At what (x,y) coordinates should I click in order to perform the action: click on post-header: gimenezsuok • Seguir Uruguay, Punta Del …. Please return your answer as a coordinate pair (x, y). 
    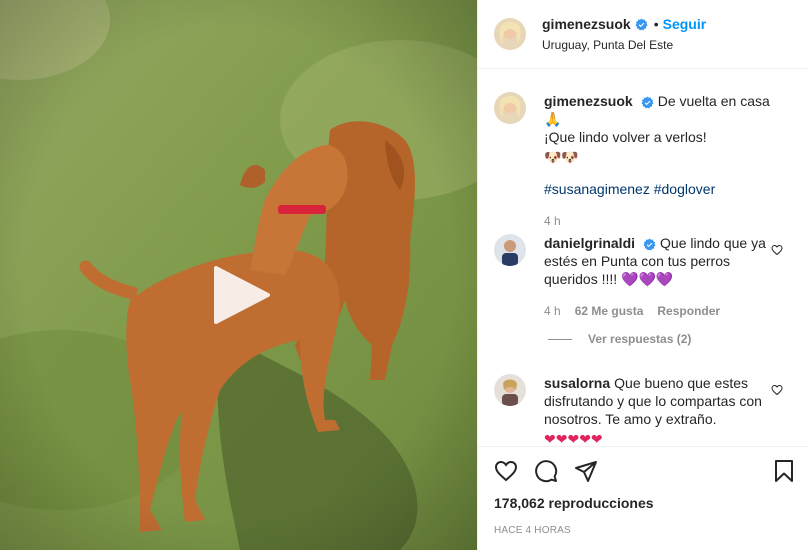
    Looking at the image, I should click on (643, 34).